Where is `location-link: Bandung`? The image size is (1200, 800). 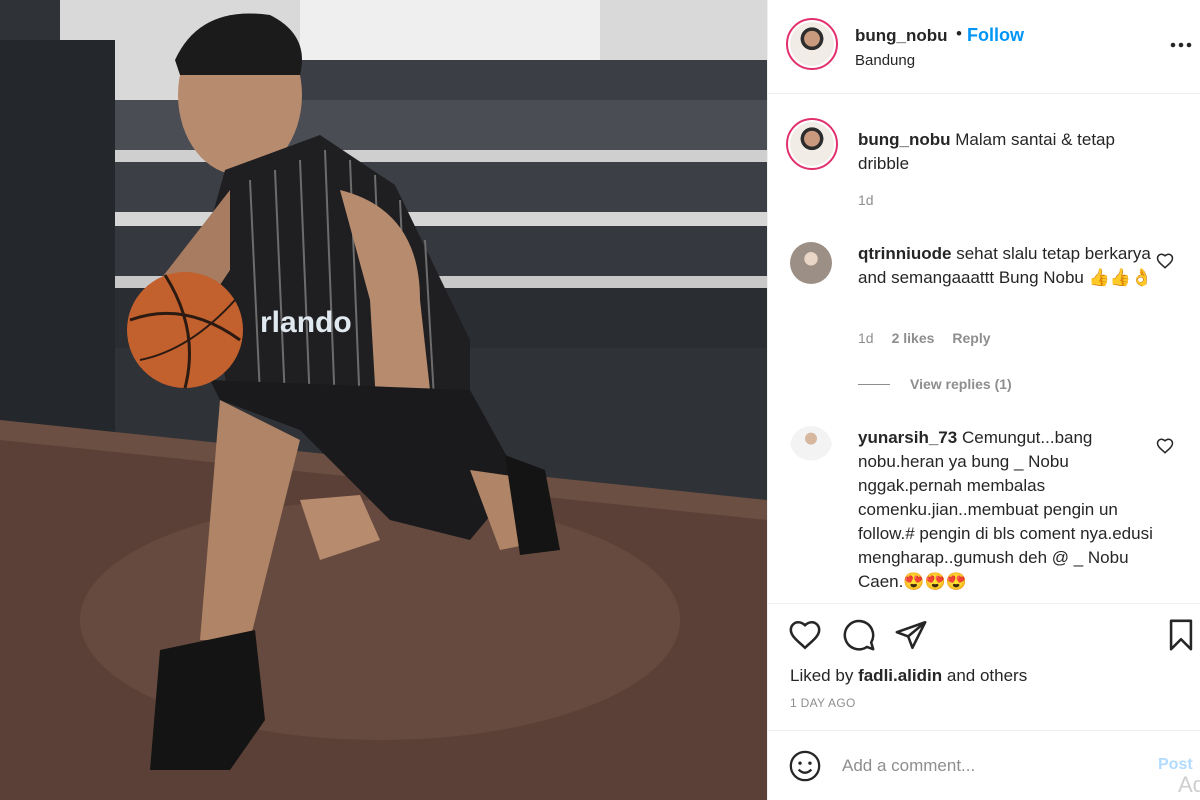
location-link: Bandung is located at coordinates (885, 60).